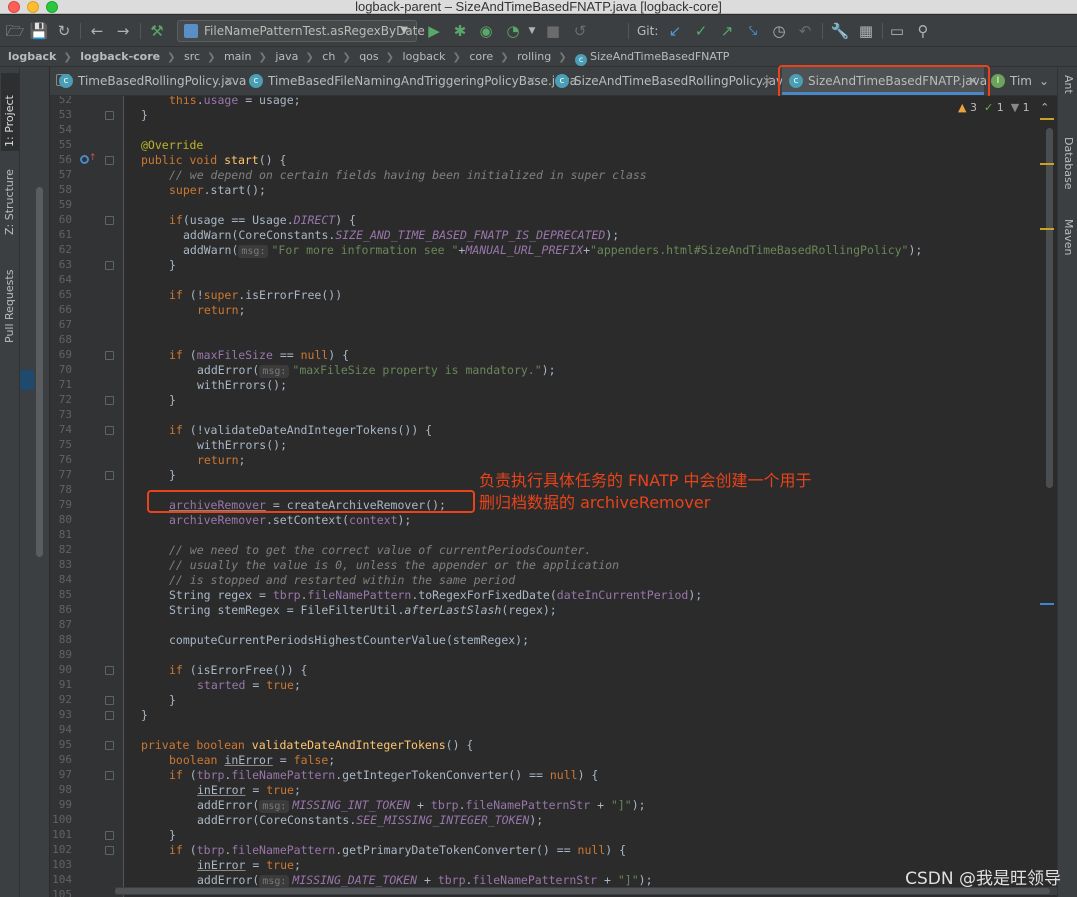 This screenshot has height=897, width=1077. I want to click on restart-icon: ↺, so click(580, 31).